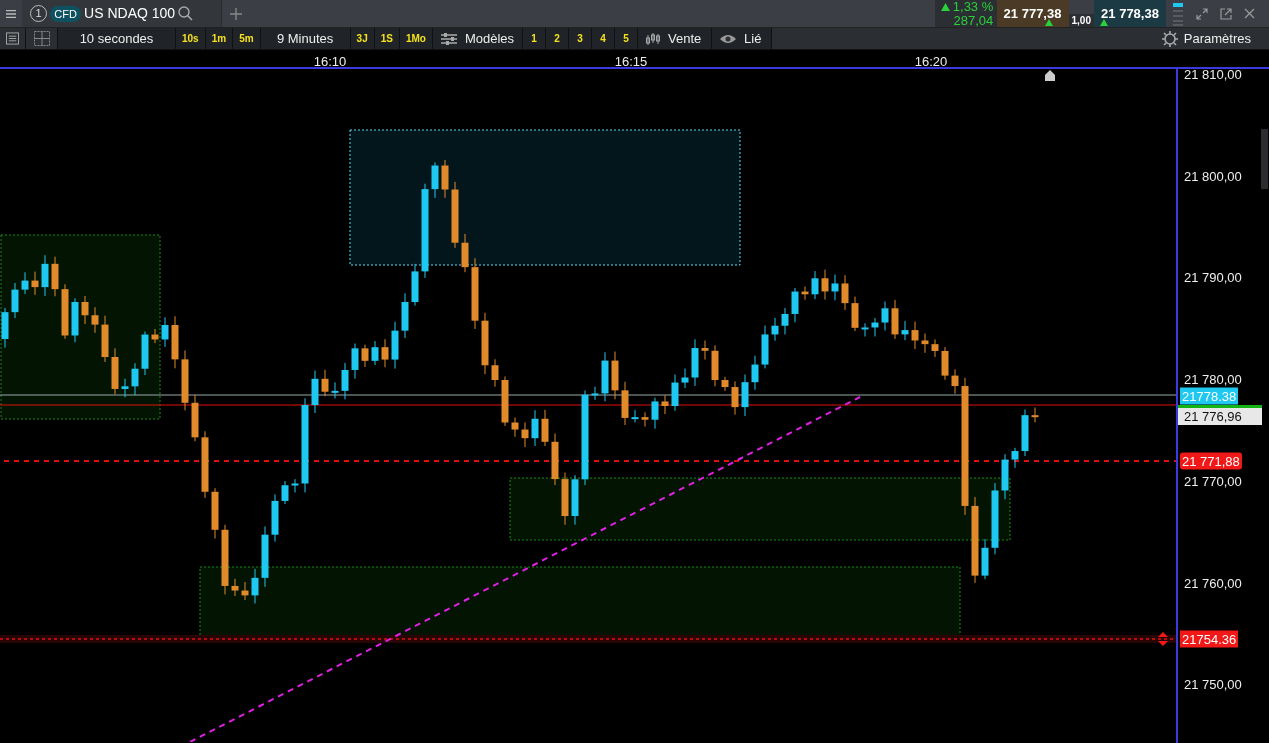 This screenshot has width=1269, height=743. Describe the element at coordinates (581, 38) in the screenshot. I see `layout-button: 3` at that location.